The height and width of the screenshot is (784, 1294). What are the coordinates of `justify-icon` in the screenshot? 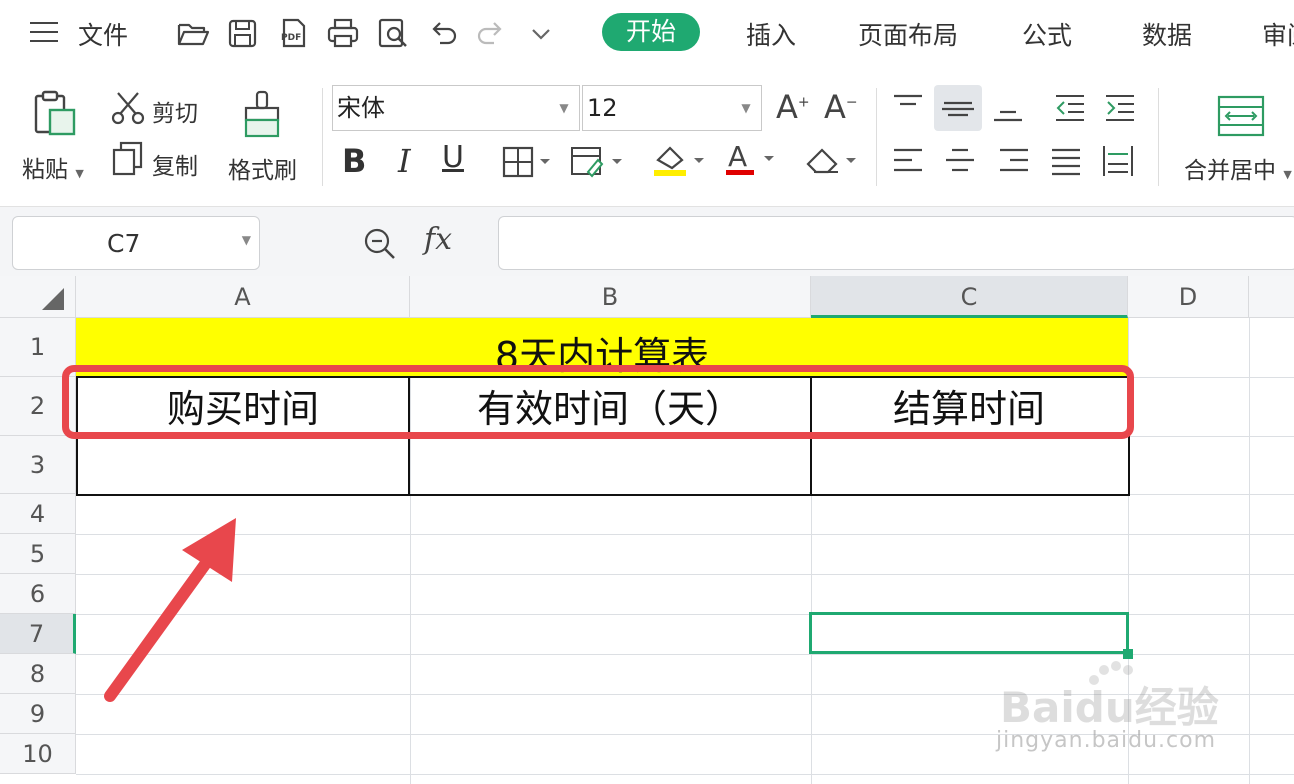 It's located at (1066, 162).